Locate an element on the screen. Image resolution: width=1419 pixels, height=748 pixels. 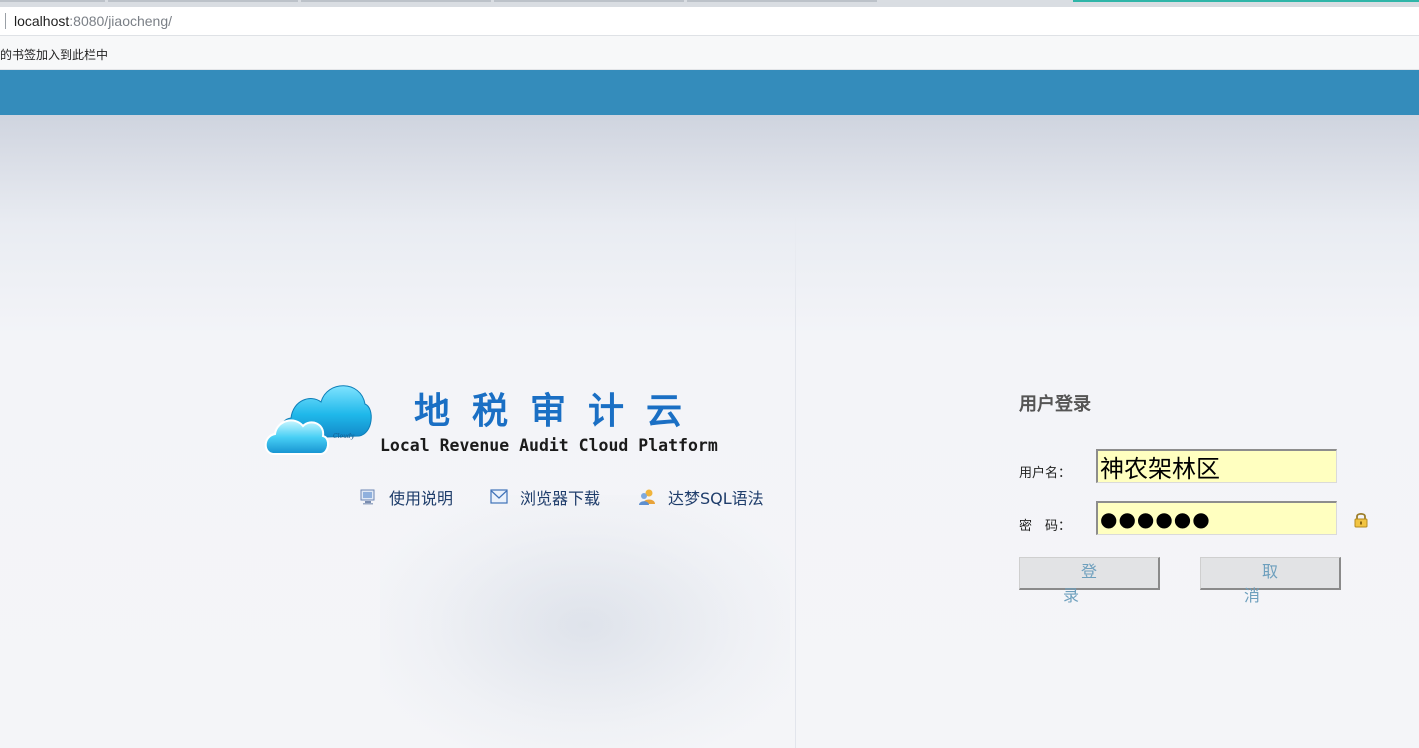
browser-tab-strip is located at coordinates (709, 3).